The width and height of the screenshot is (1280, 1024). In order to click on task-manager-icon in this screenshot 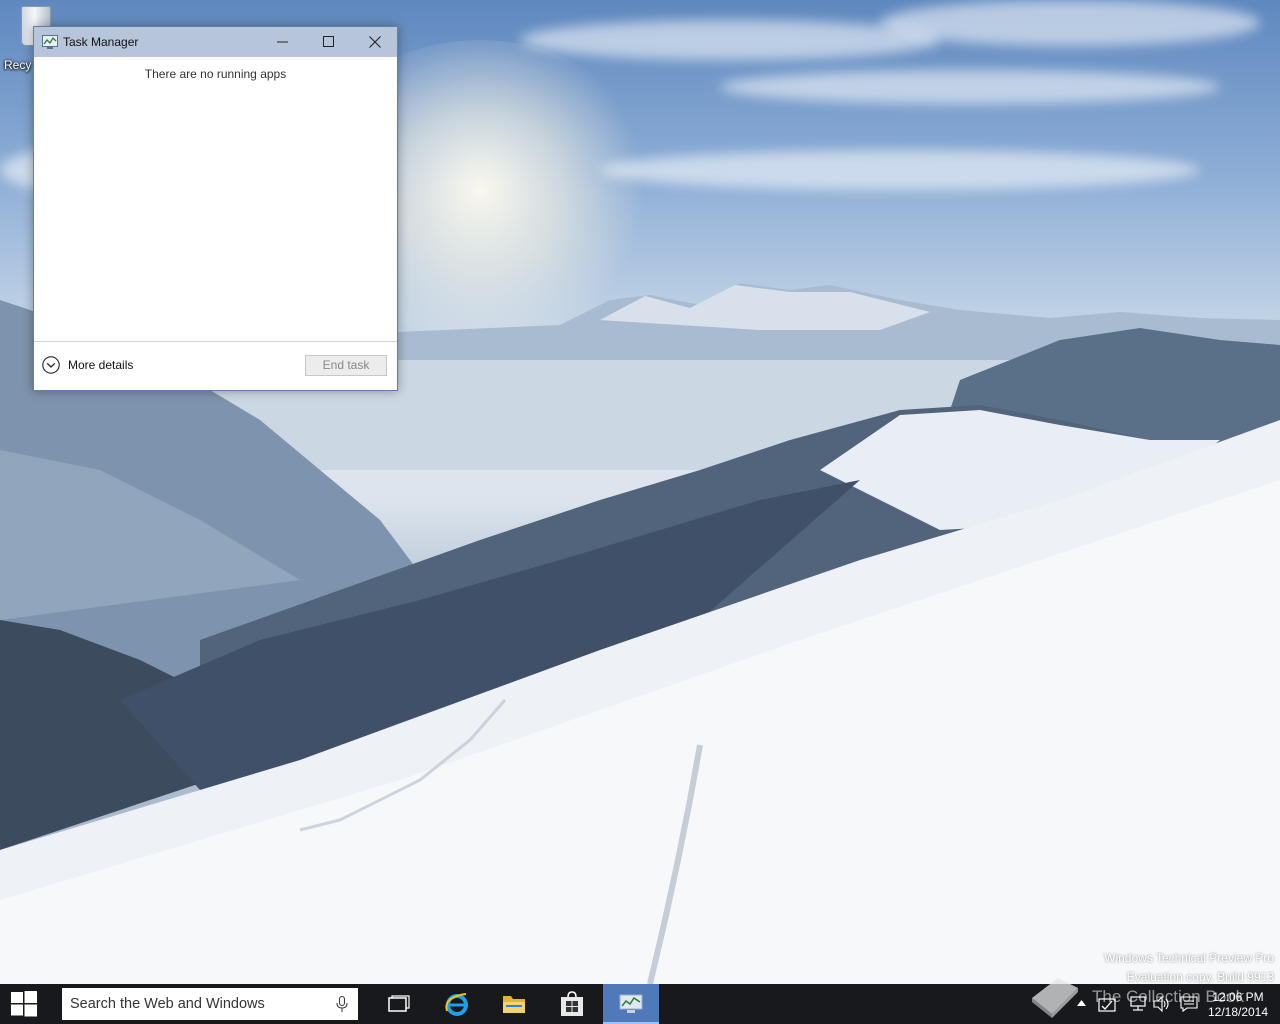, I will do `click(631, 1003)`.